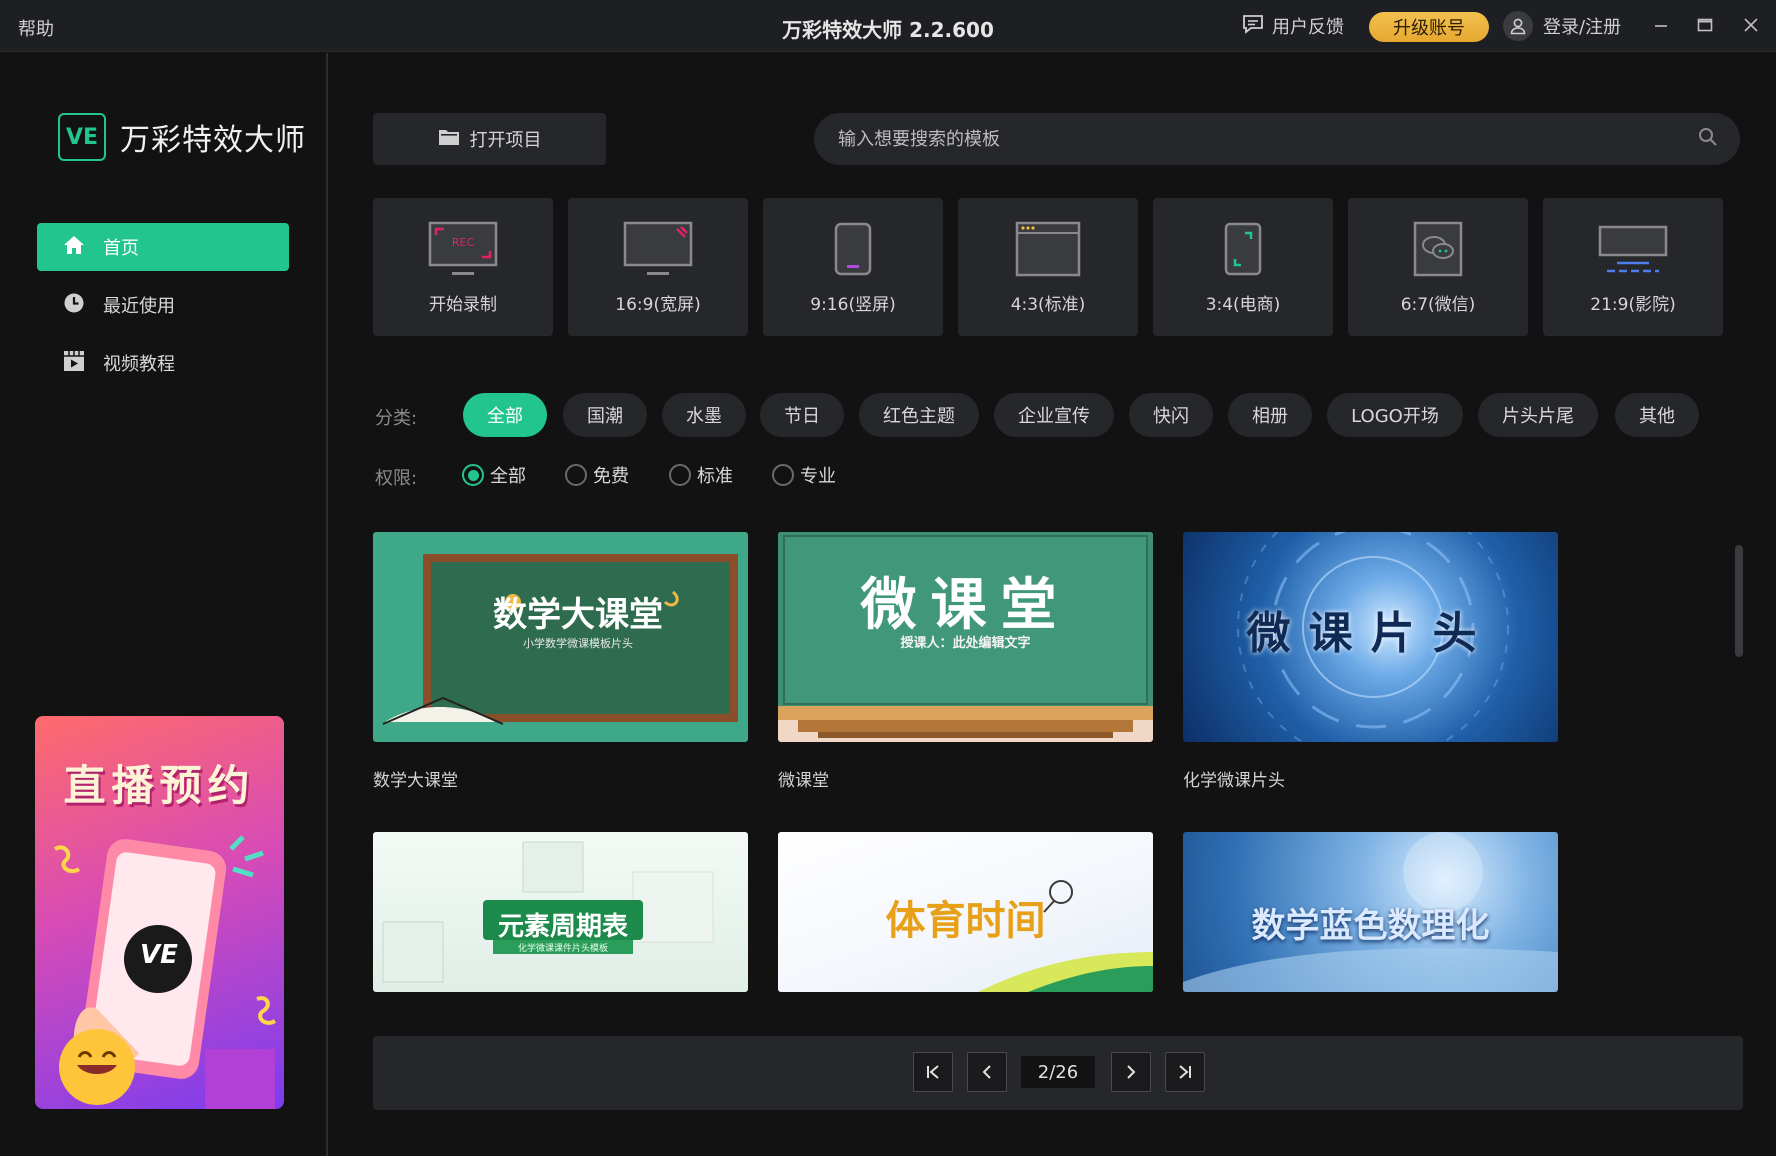  I want to click on last-page-button, so click(1185, 1072).